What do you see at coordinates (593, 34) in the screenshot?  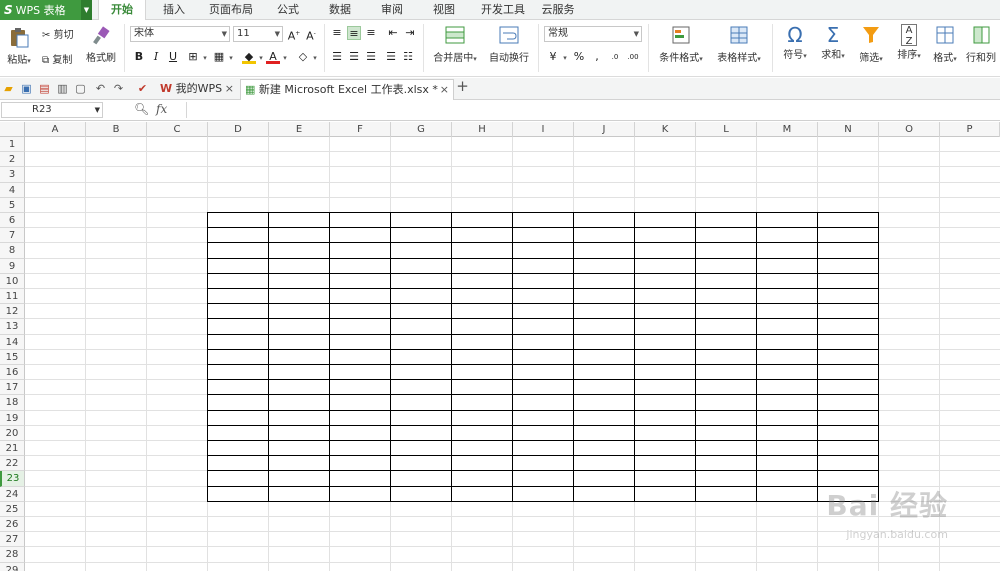 I see `number-format-select: 常规 ▼` at bounding box center [593, 34].